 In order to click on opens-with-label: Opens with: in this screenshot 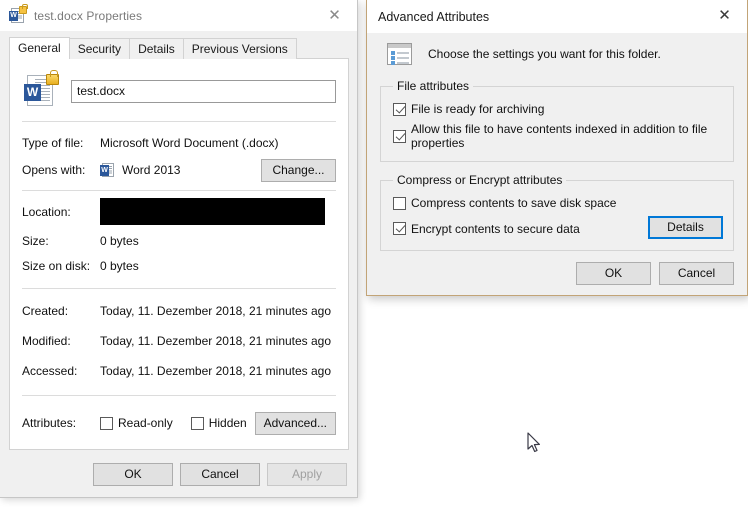, I will do `click(54, 170)`.